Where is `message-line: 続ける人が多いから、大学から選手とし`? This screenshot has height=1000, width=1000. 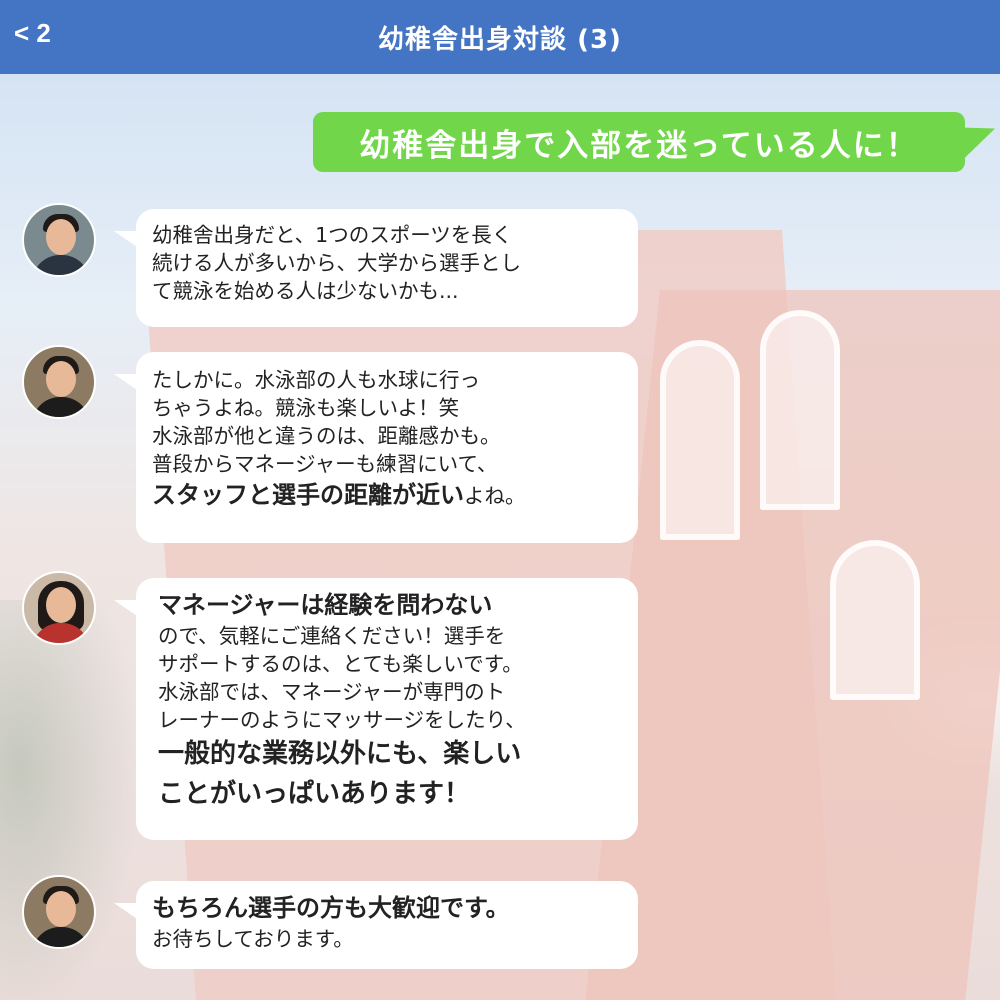 message-line: 続ける人が多いから、大学から選手とし is located at coordinates (336, 263).